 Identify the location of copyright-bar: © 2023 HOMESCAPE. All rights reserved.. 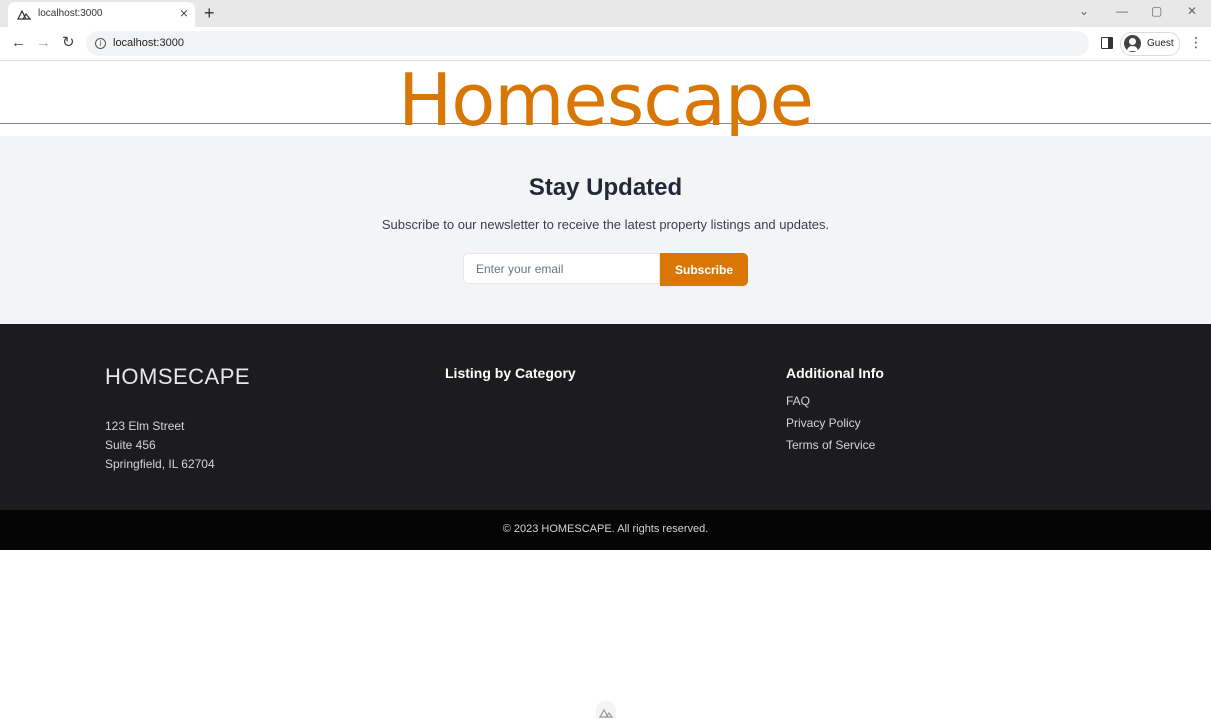
(605, 530).